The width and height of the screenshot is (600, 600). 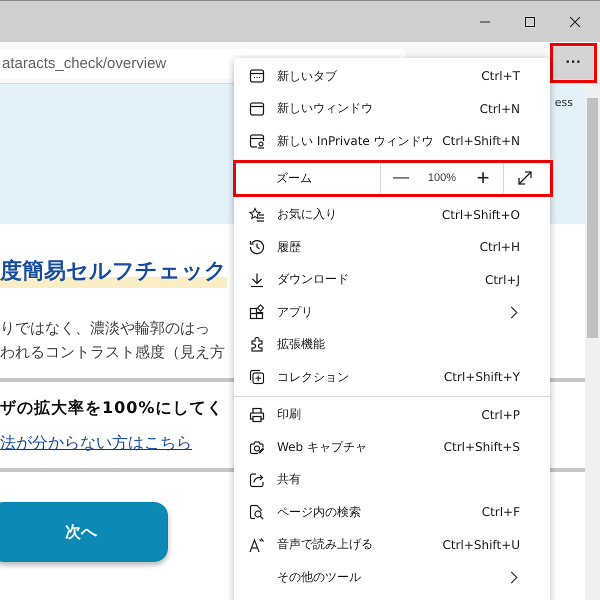 I want to click on menu-item: お気に入り Ctrl+Shift+O, so click(x=392, y=214).